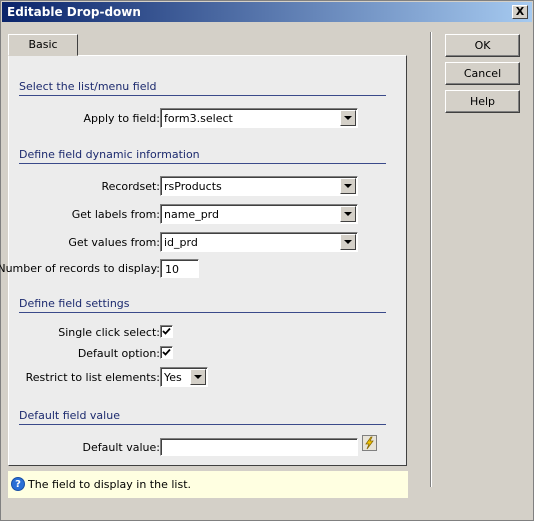 The width and height of the screenshot is (534, 521). I want to click on default-option-checkbox, so click(166, 352).